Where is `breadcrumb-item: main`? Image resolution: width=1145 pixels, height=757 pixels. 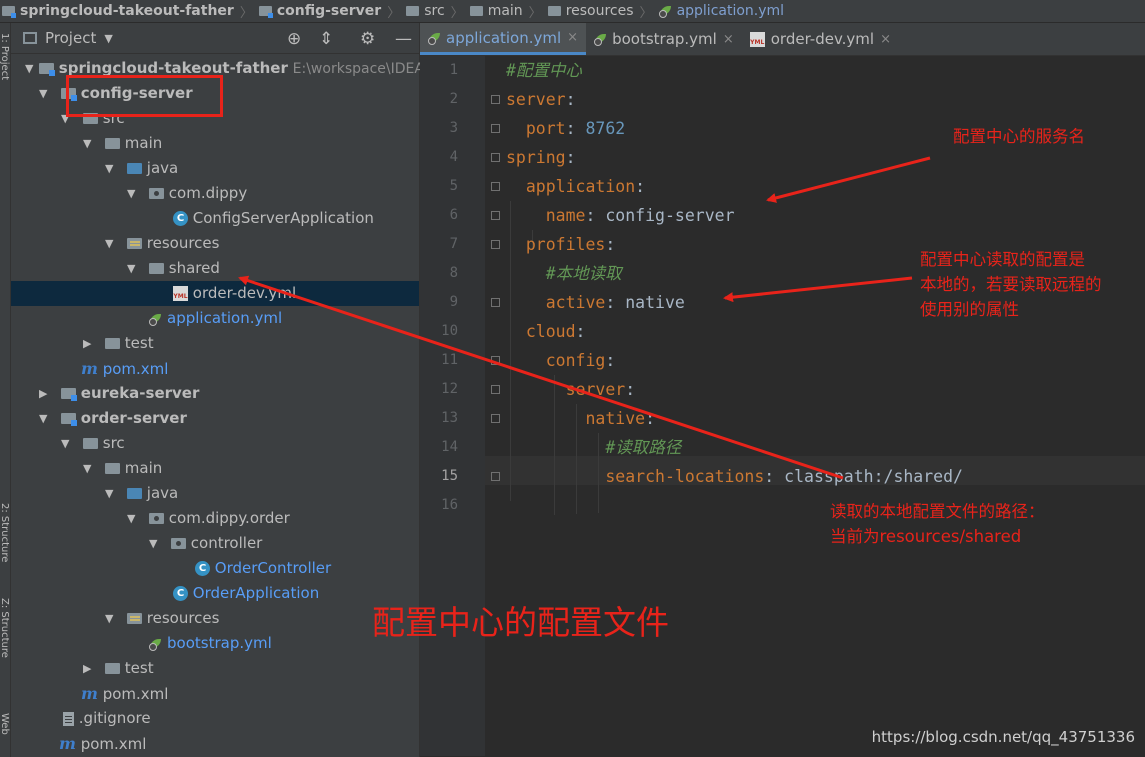 breadcrumb-item: main is located at coordinates (496, 11).